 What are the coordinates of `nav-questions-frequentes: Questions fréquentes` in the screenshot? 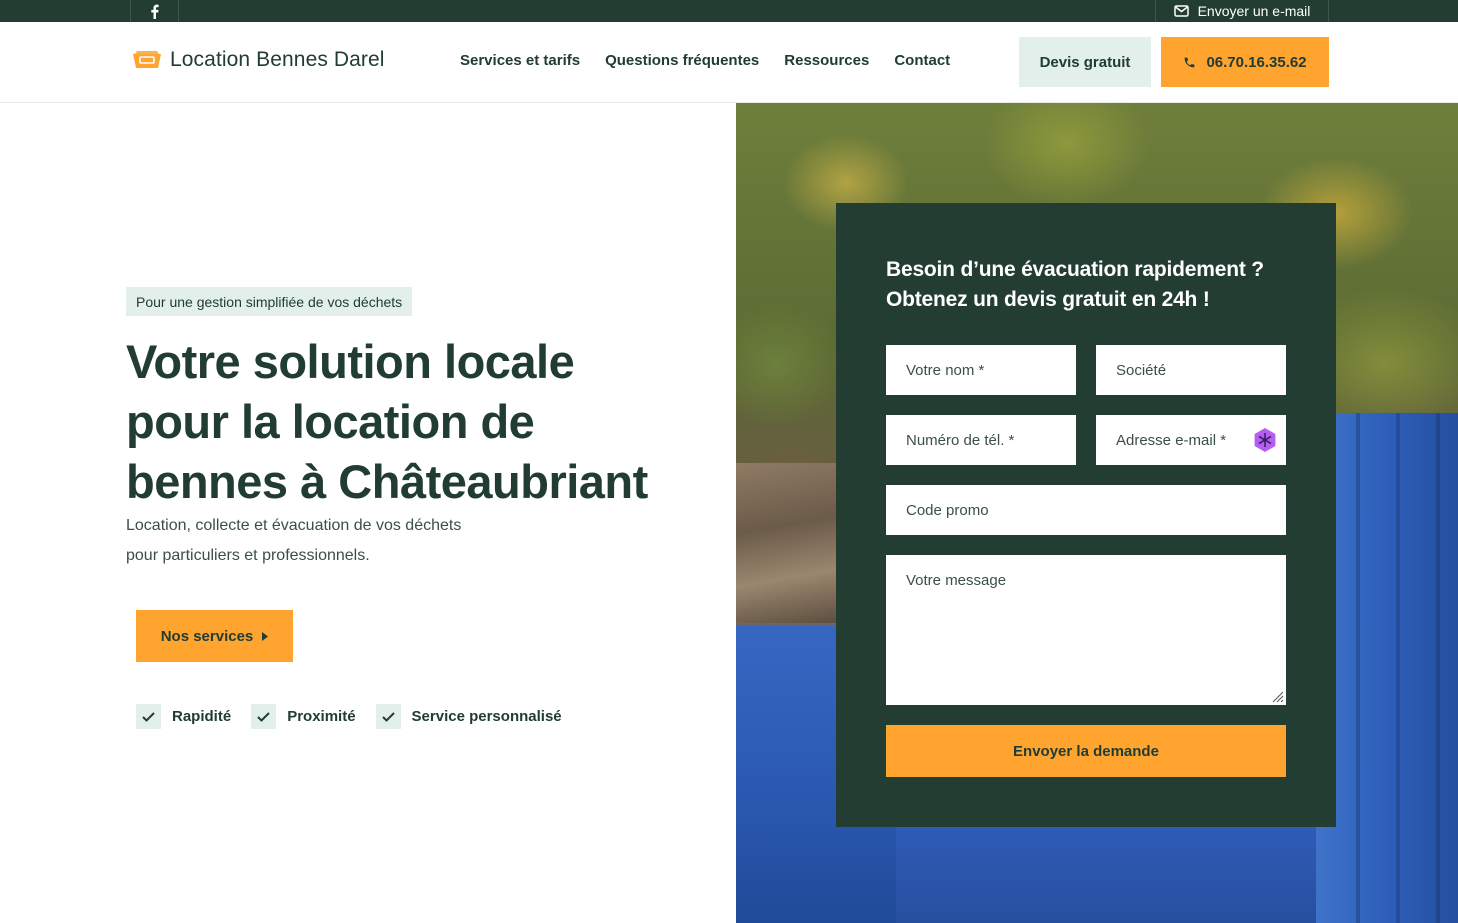 It's located at (682, 60).